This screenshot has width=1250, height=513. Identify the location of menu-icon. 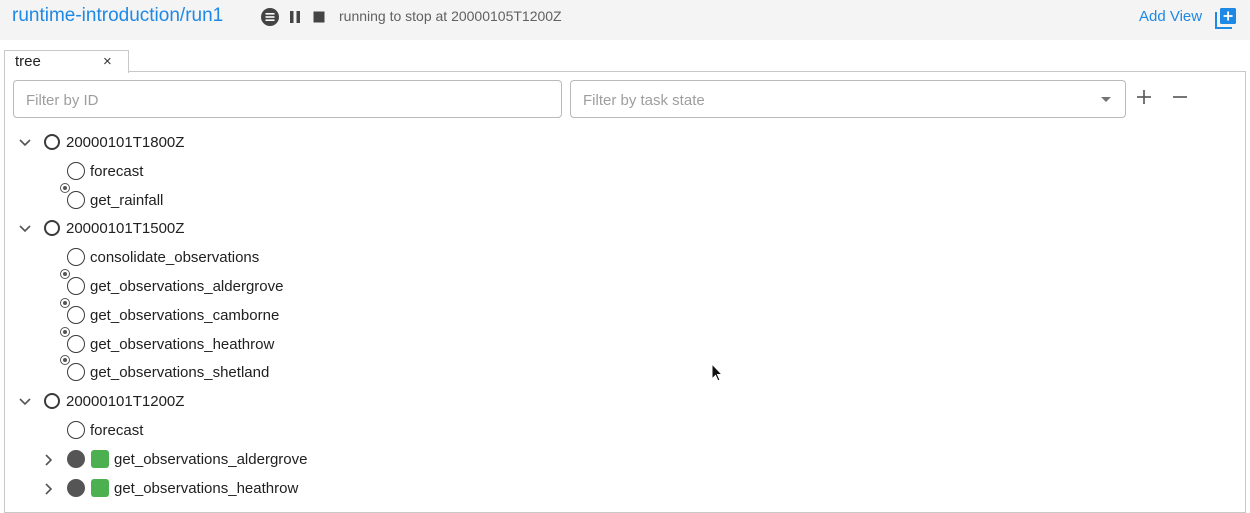
(270, 17).